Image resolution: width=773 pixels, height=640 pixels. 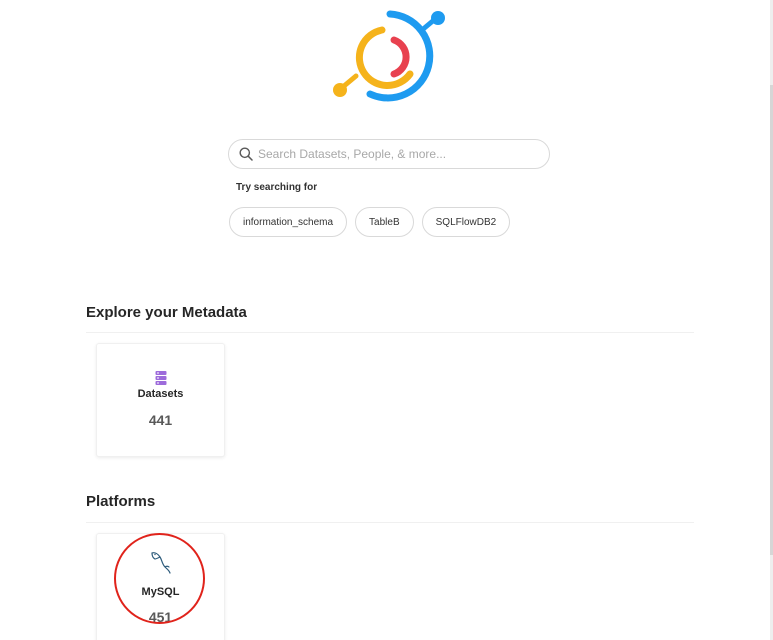 What do you see at coordinates (390, 522) in the screenshot?
I see `platforms-divider` at bounding box center [390, 522].